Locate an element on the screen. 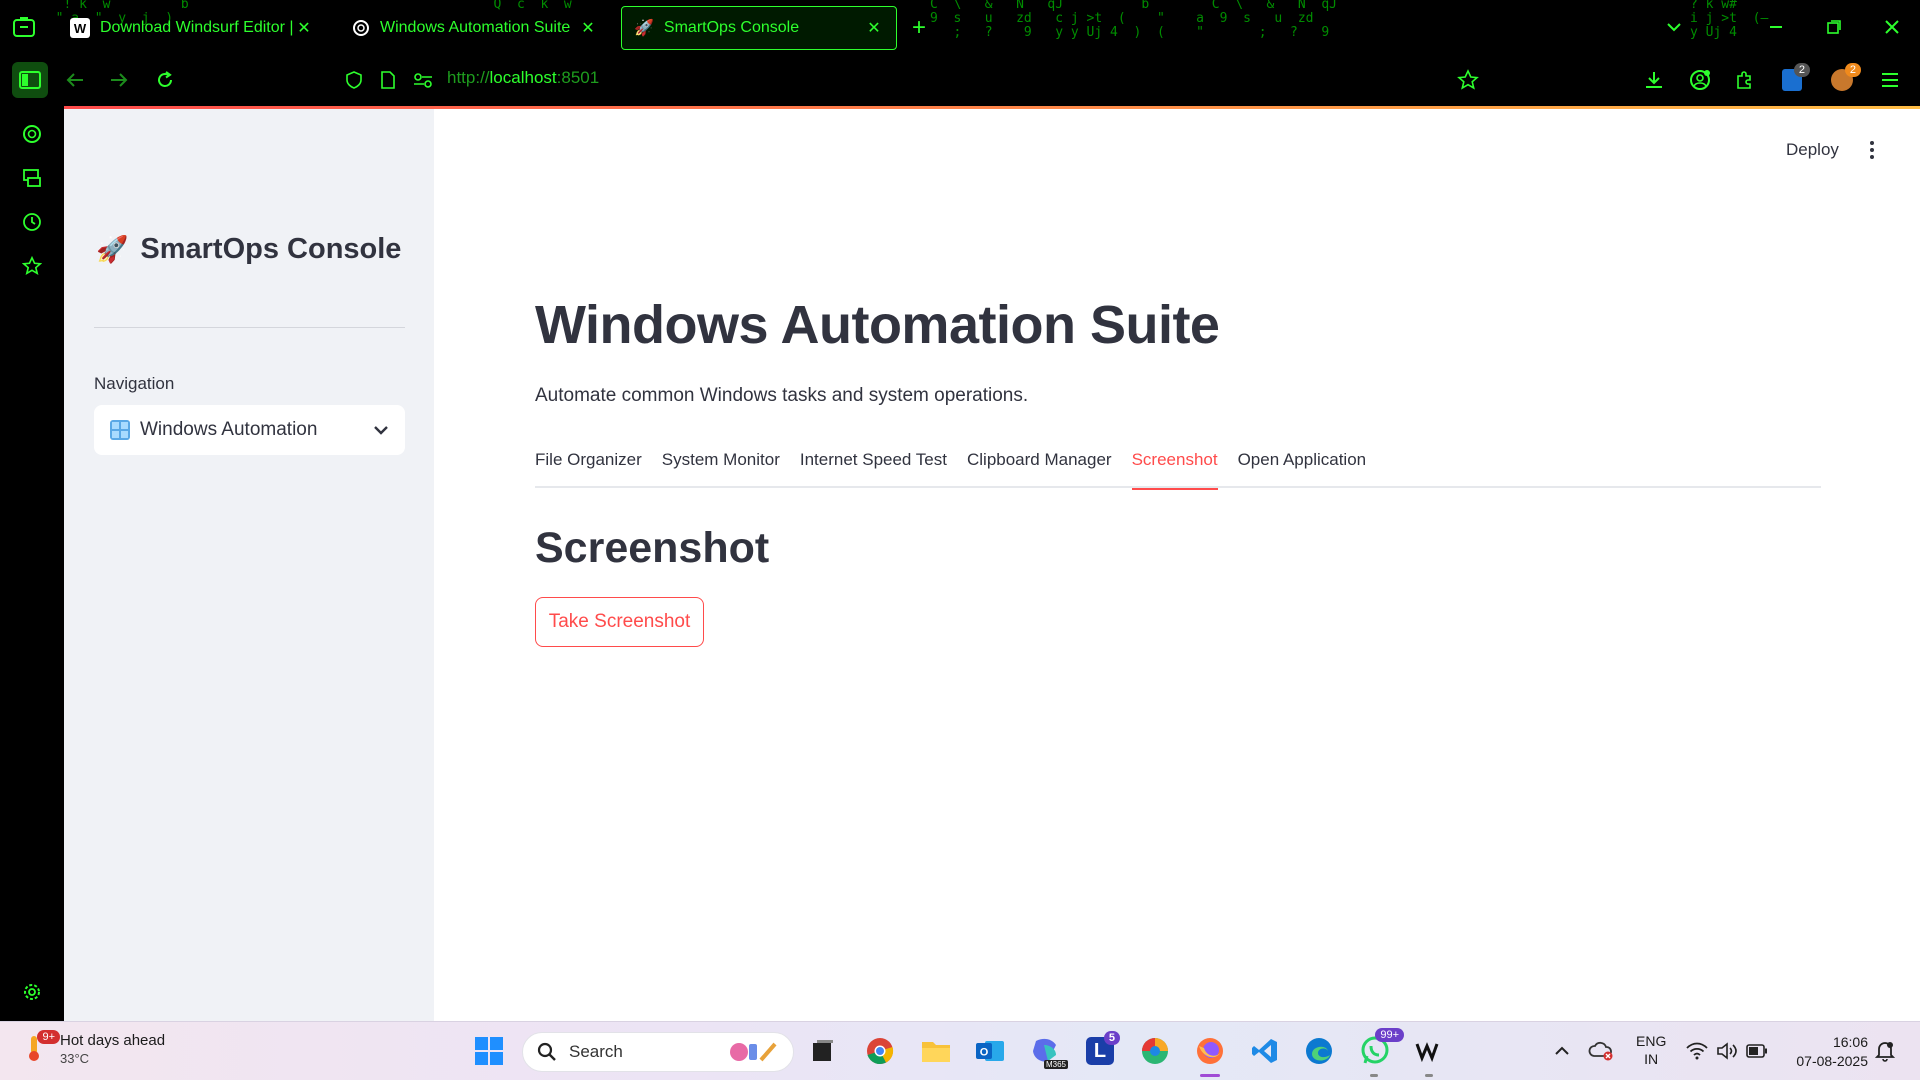 Image resolution: width=1920 pixels, height=1080 pixels. app-title-text: SmartOps Console is located at coordinates (271, 249).